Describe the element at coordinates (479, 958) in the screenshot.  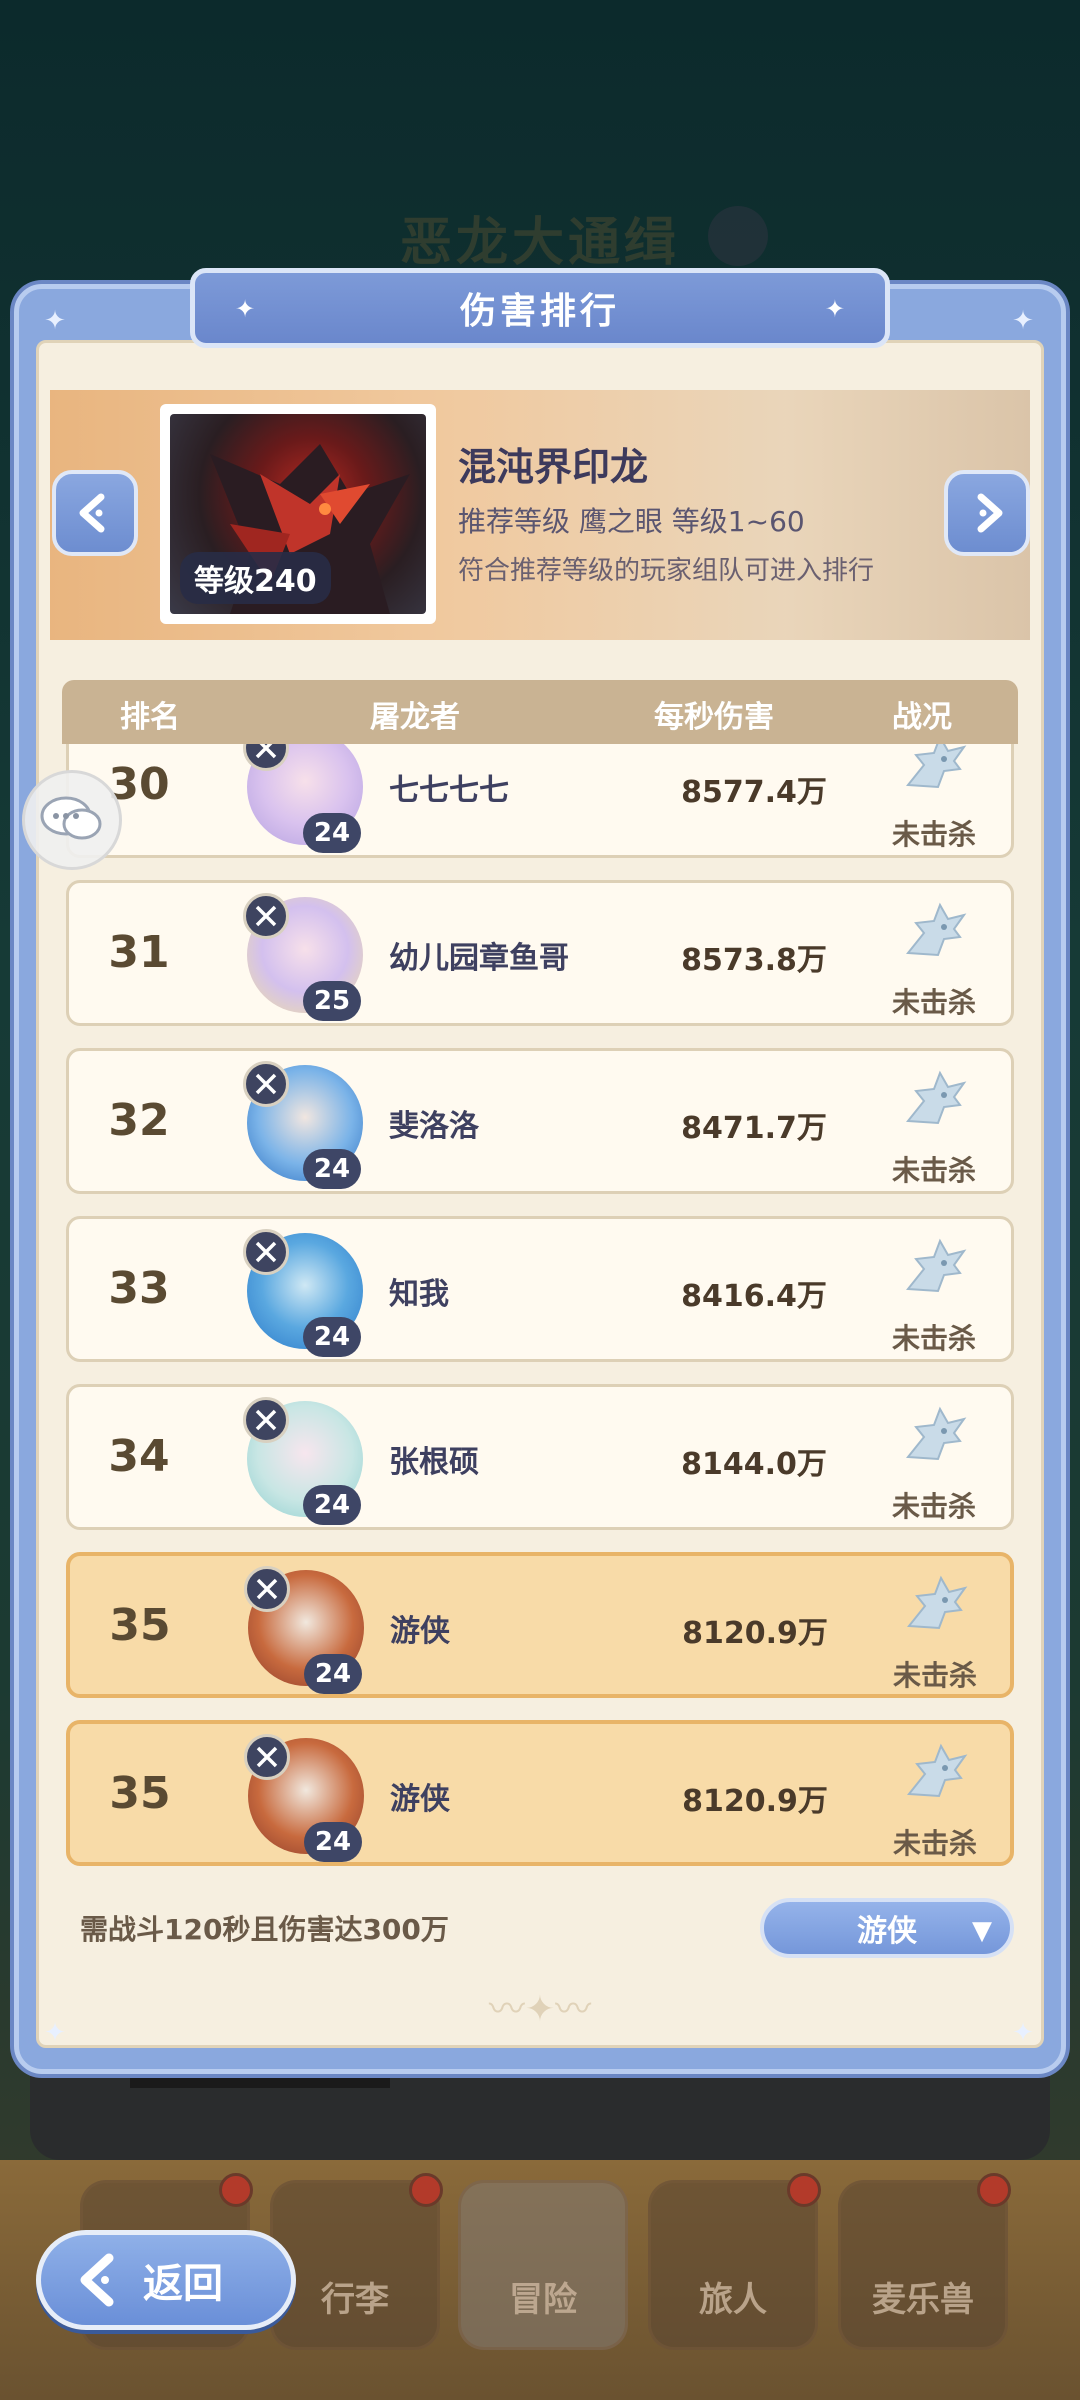
I see `player-name: 幼儿园章鱼哥` at that location.